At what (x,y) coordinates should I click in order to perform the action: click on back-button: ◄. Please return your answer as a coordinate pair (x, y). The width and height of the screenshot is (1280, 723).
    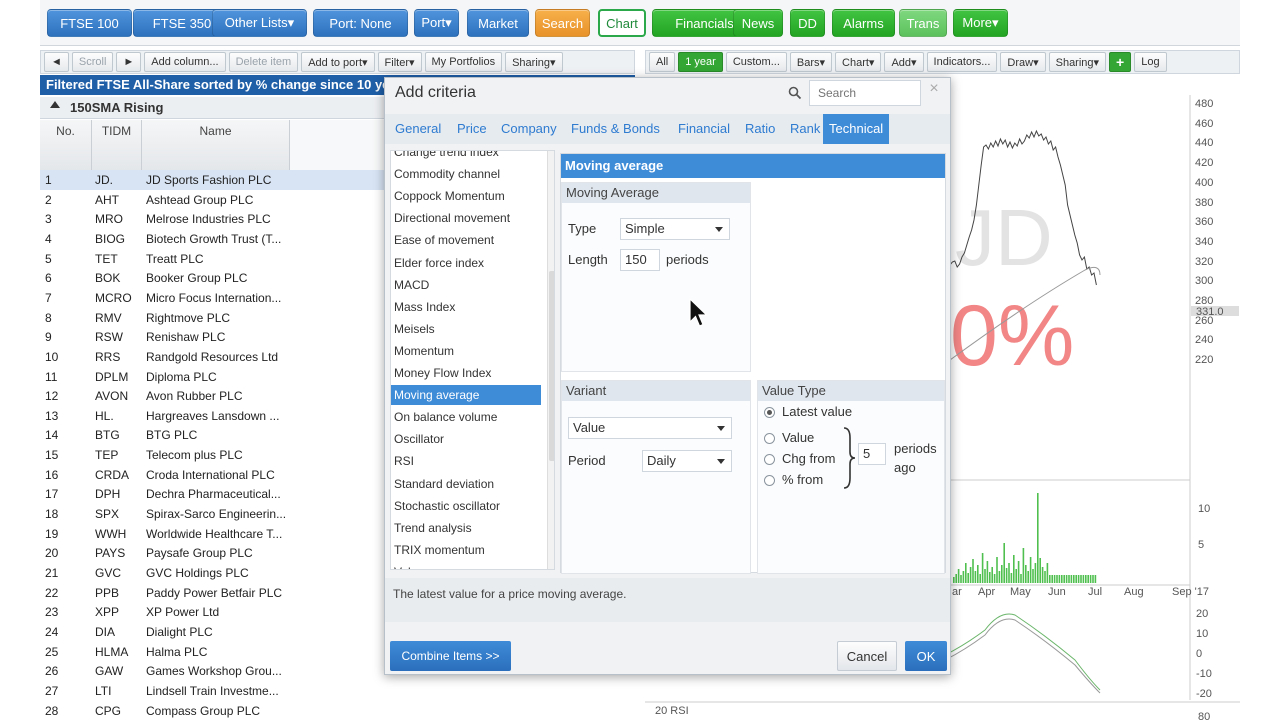
    Looking at the image, I should click on (56, 62).